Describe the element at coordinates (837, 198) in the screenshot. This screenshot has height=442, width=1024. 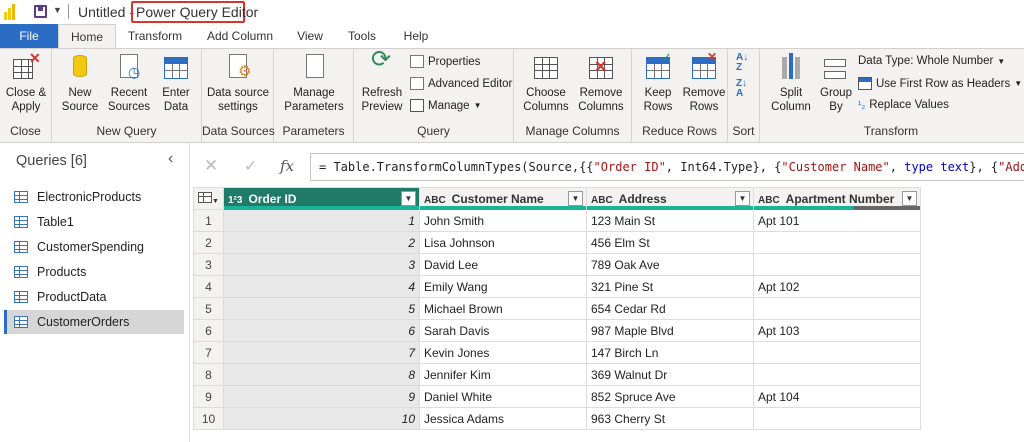
I see `column-header-apartment-number: ABC Apartment Number ▼` at that location.